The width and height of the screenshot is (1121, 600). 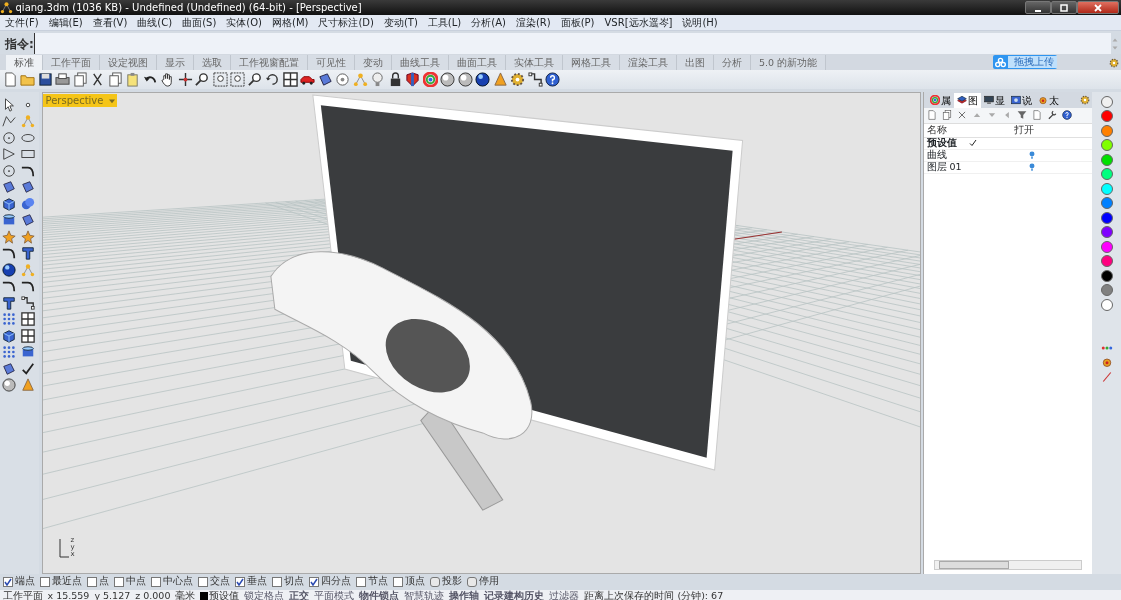 I want to click on upload-button: 拖拽上传, so click(x=1025, y=62).